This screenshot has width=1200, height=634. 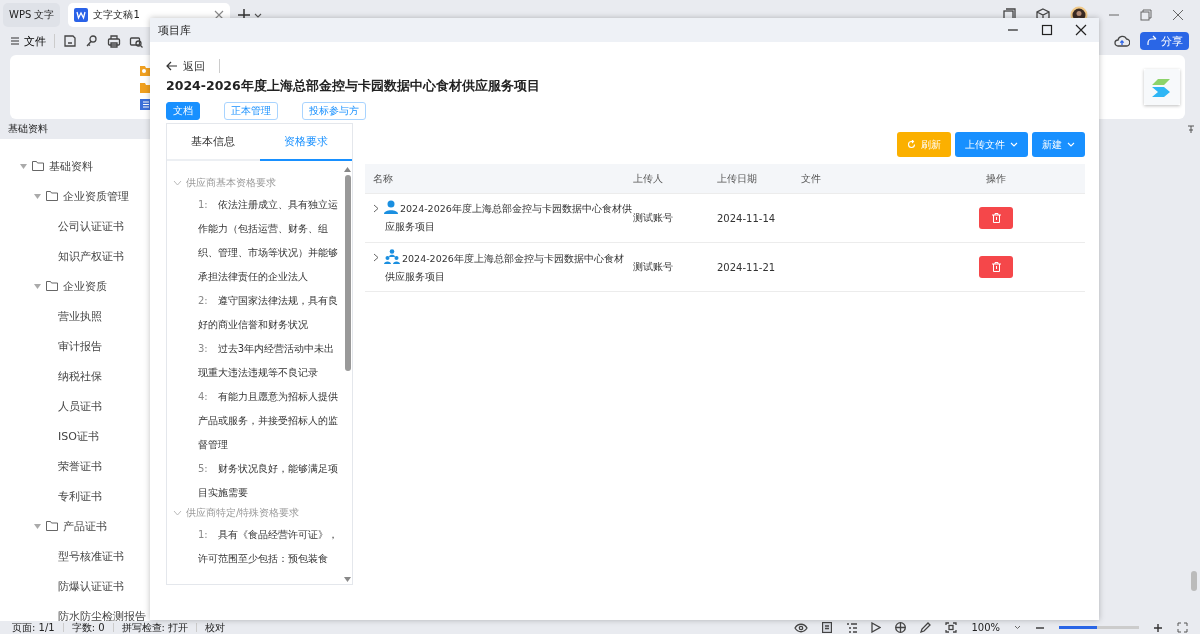 I want to click on tree-item: ISO证书, so click(x=78, y=436).